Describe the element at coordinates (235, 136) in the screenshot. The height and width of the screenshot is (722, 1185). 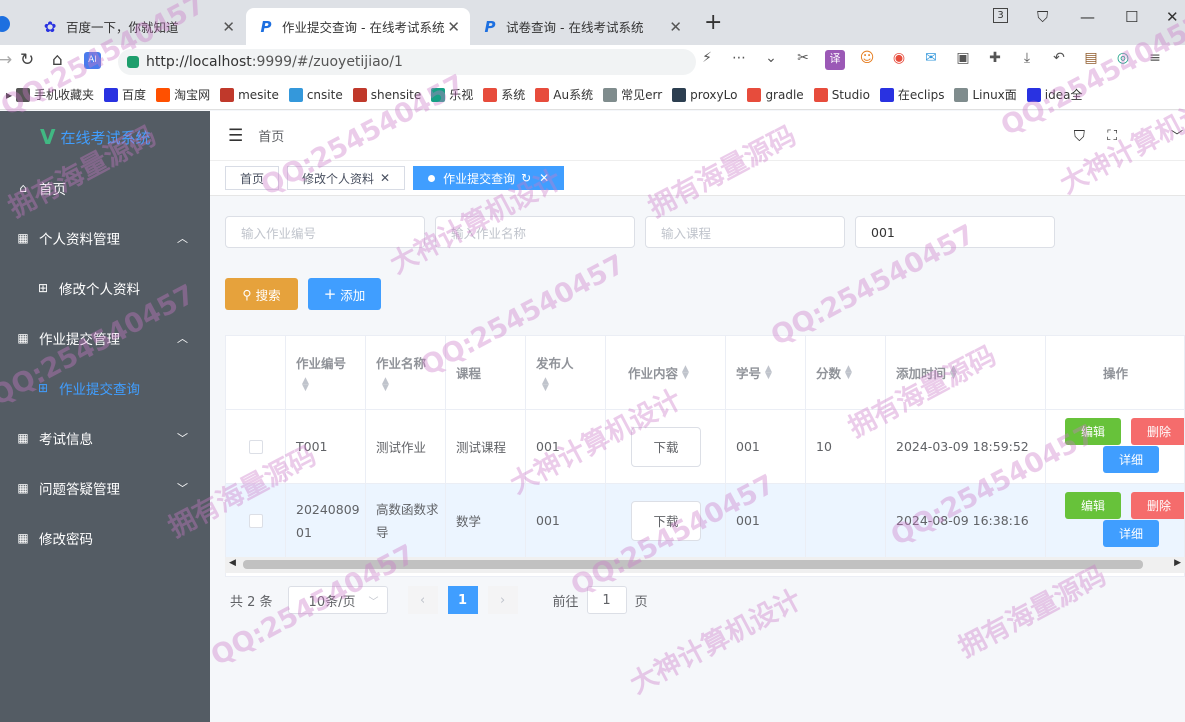
I see `hamburger-icon: ☰` at that location.